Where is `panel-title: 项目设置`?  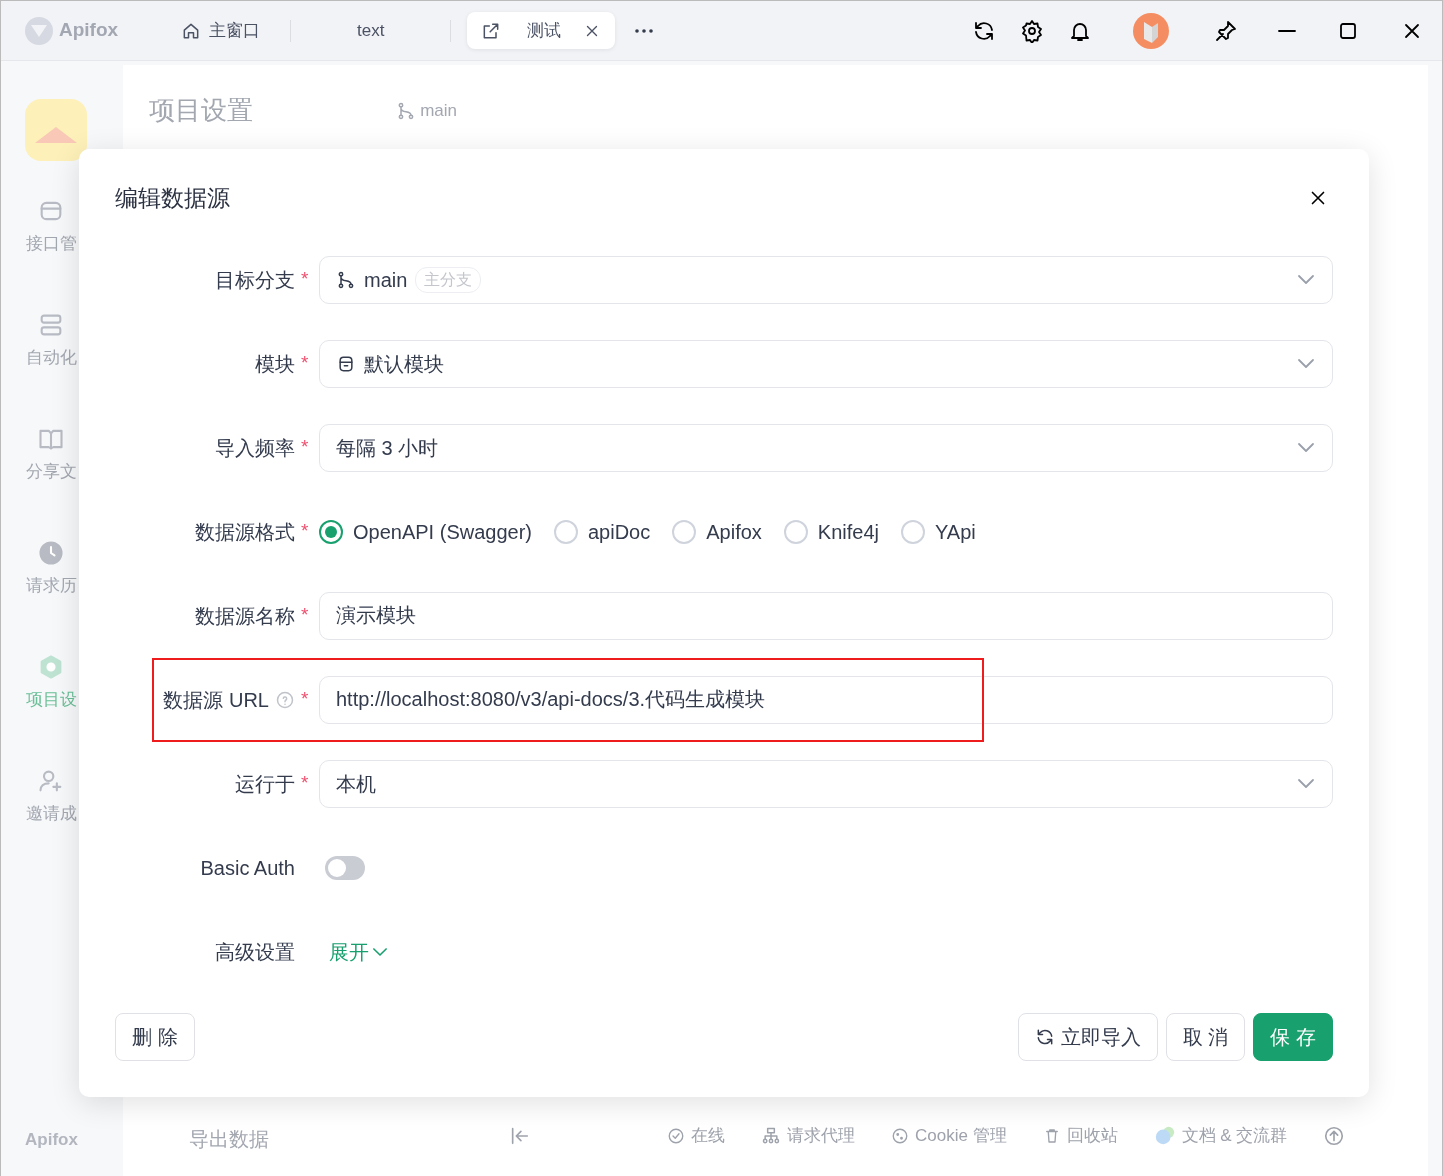 panel-title: 项目设置 is located at coordinates (201, 110).